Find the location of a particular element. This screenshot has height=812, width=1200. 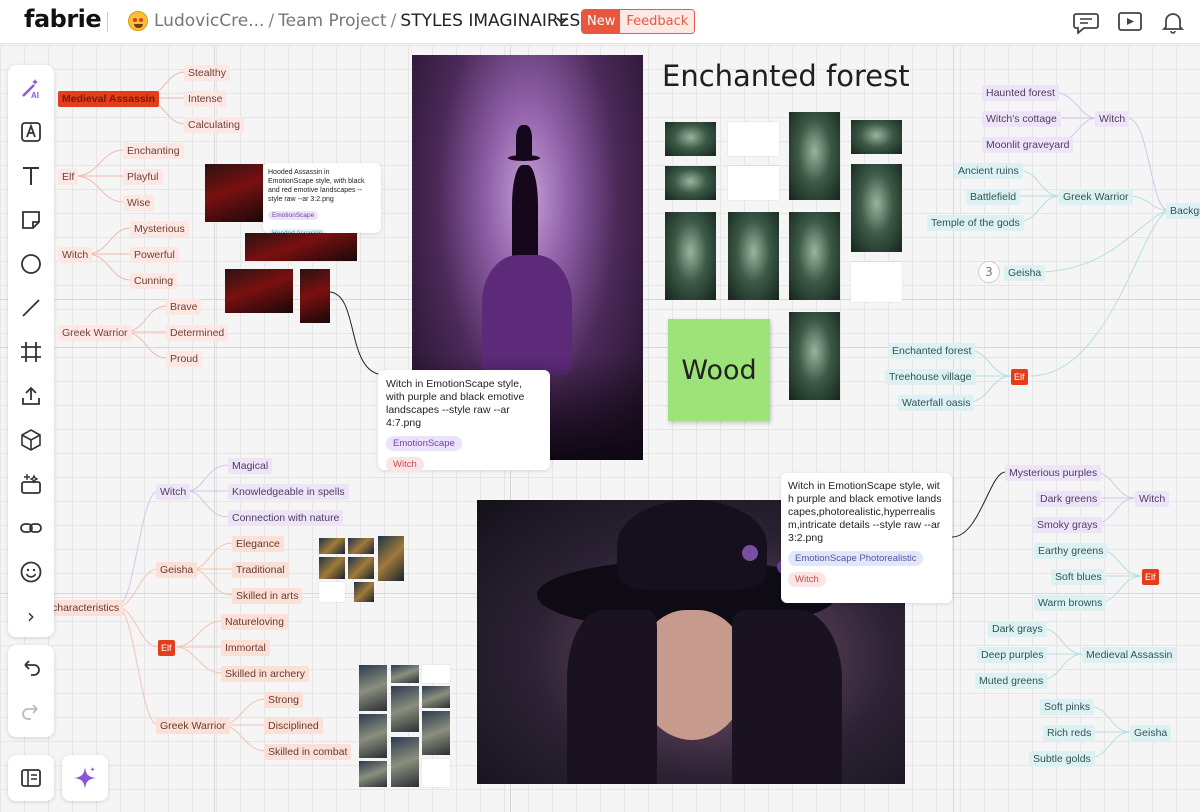

link-icon is located at coordinates (31, 528).